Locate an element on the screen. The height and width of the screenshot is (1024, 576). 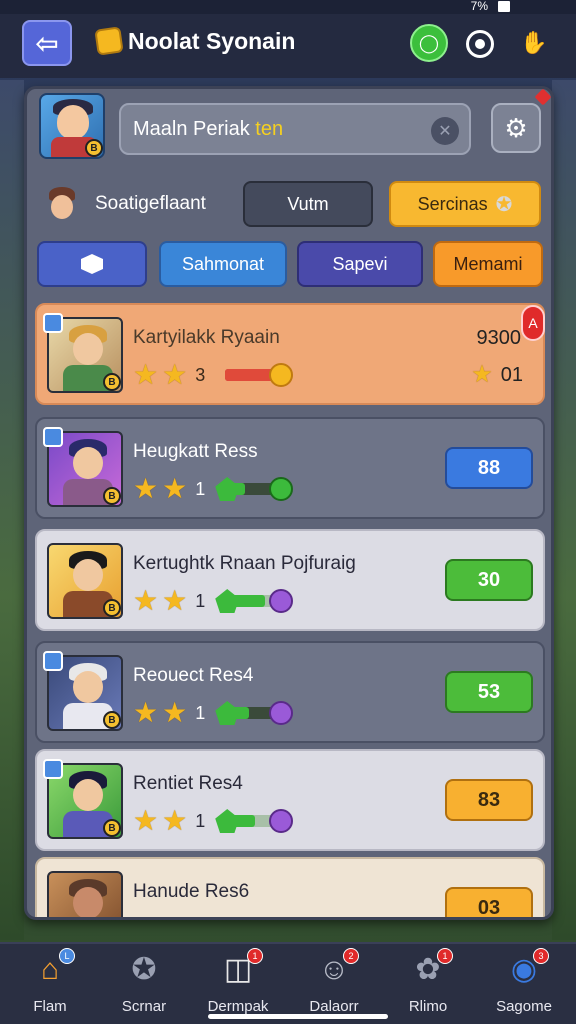
filter-sahmonat: Sahmonat is located at coordinates (223, 264).